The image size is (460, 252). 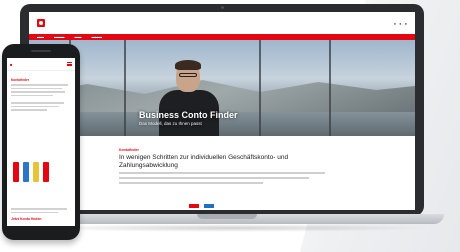 What do you see at coordinates (222, 96) in the screenshot?
I see `hero-mountains` at bounding box center [222, 96].